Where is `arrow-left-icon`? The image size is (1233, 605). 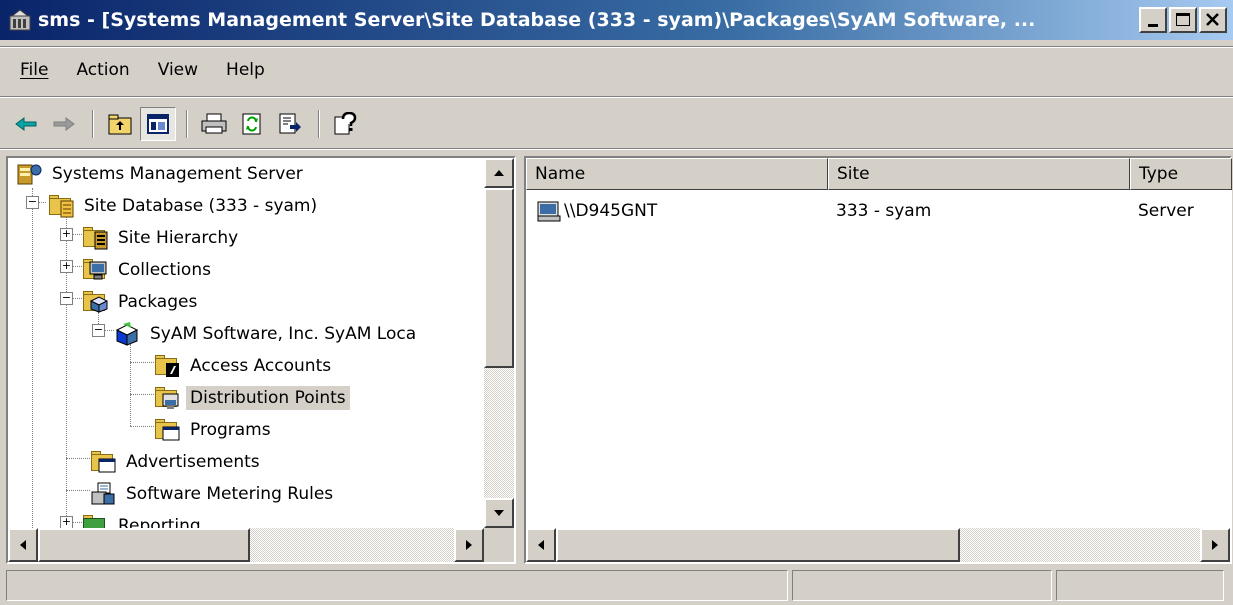 arrow-left-icon is located at coordinates (541, 545).